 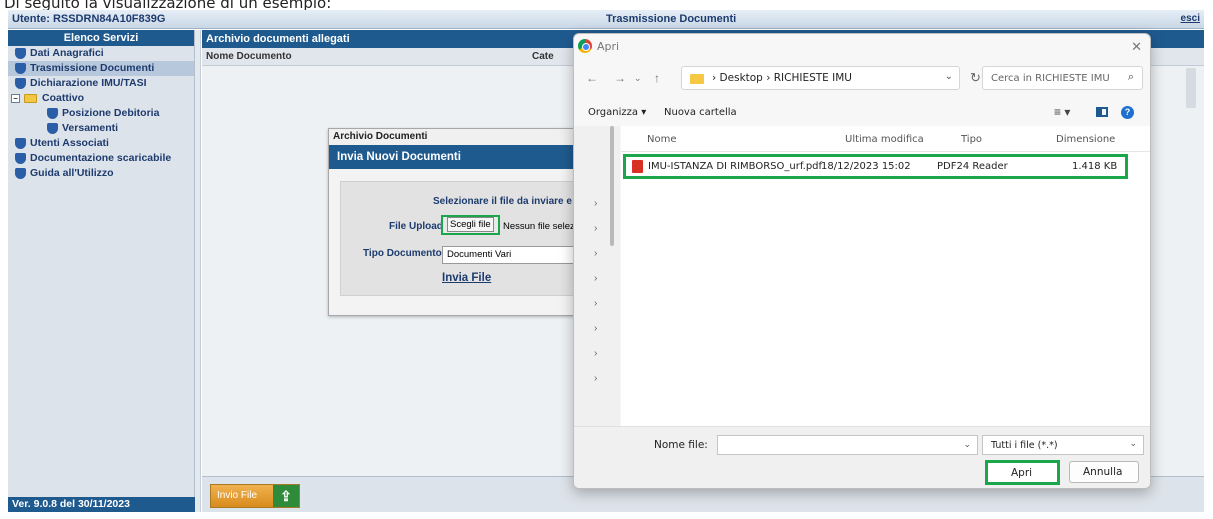 What do you see at coordinates (975, 78) in the screenshot?
I see `refresh-icon: ↻` at bounding box center [975, 78].